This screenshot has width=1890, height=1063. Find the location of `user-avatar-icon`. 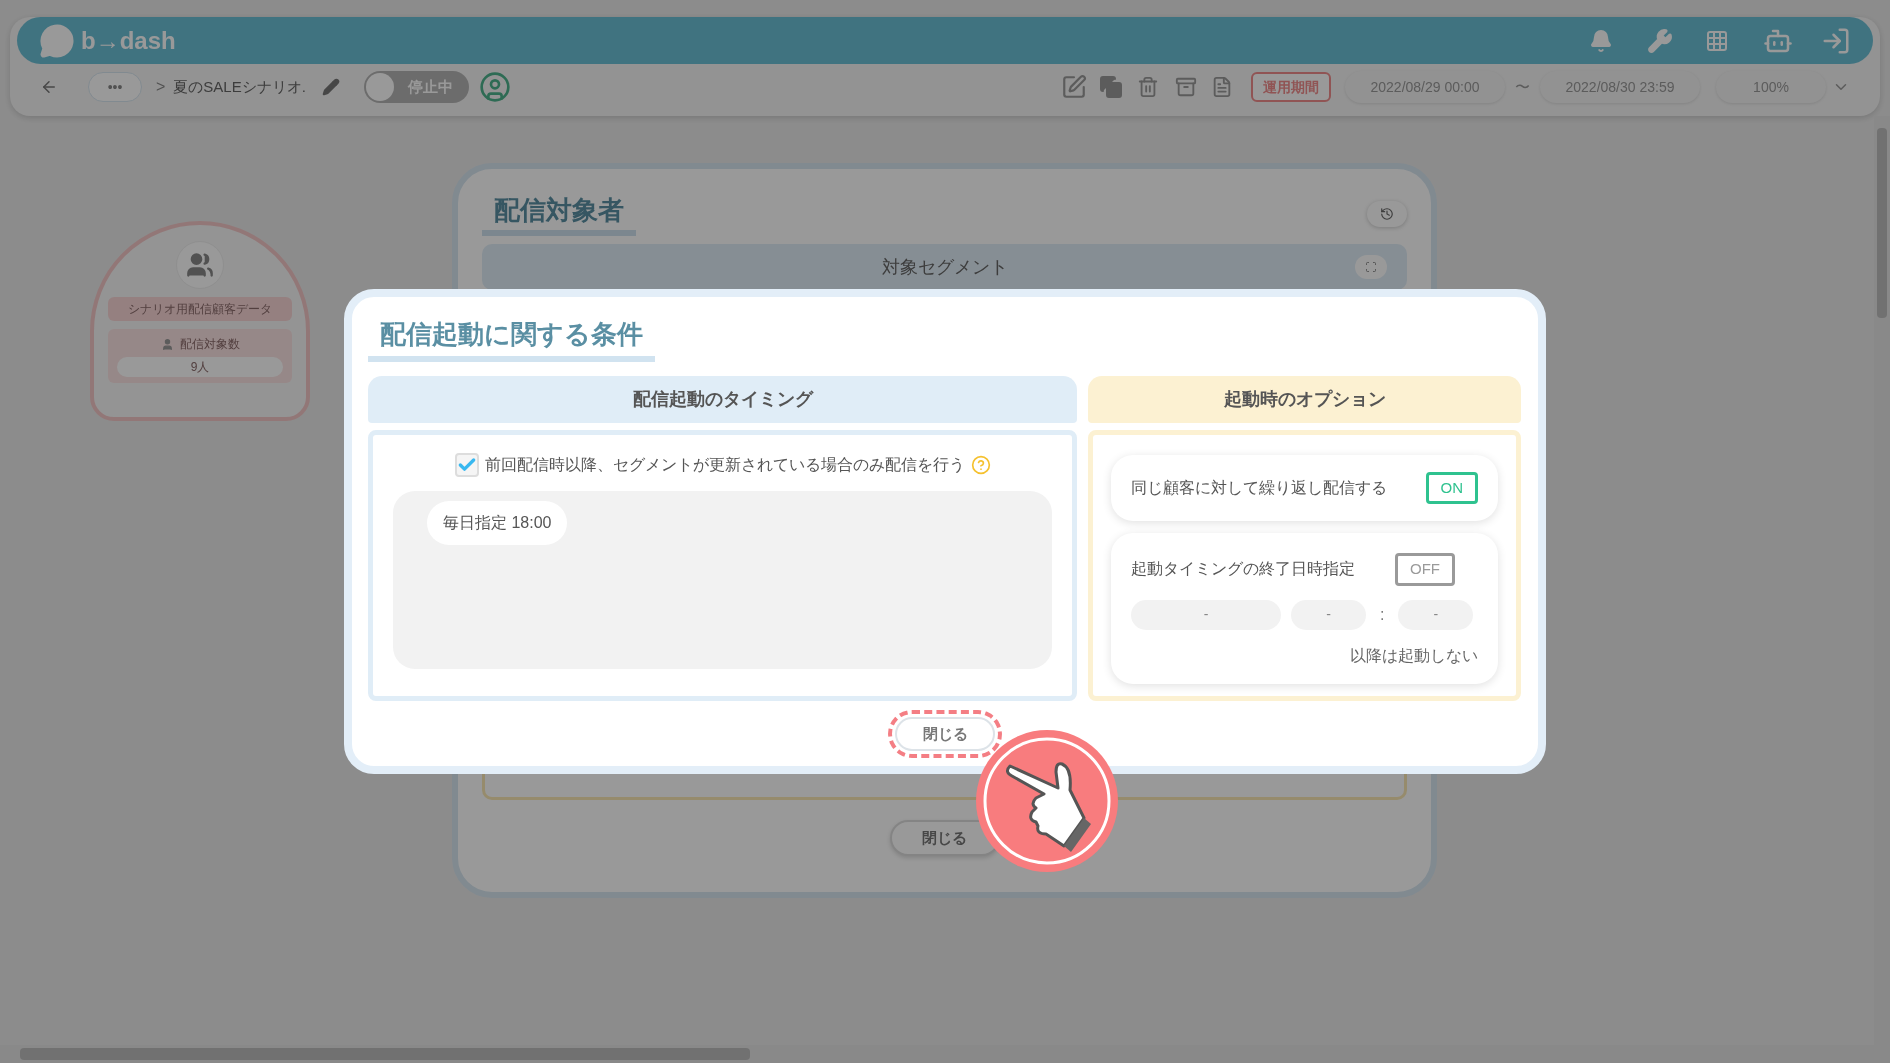

user-avatar-icon is located at coordinates (494, 87).